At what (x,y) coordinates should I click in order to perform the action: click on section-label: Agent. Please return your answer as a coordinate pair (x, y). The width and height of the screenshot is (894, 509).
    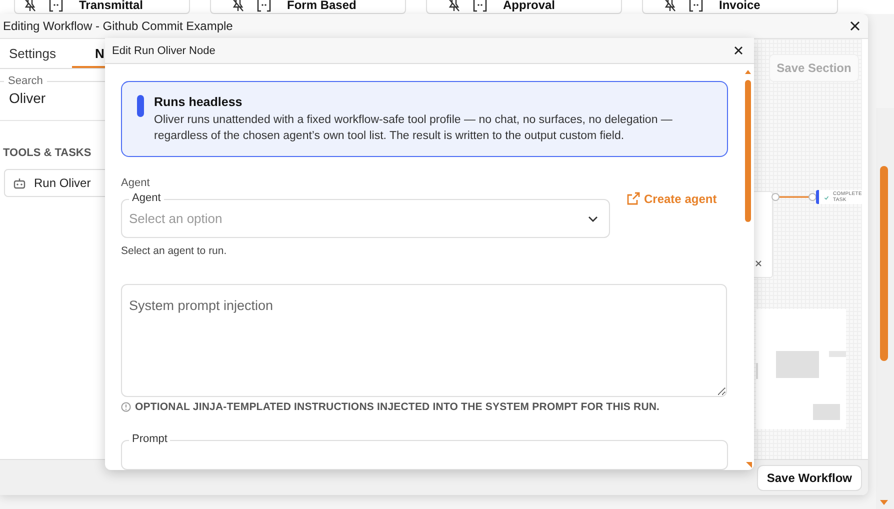
    Looking at the image, I should click on (136, 183).